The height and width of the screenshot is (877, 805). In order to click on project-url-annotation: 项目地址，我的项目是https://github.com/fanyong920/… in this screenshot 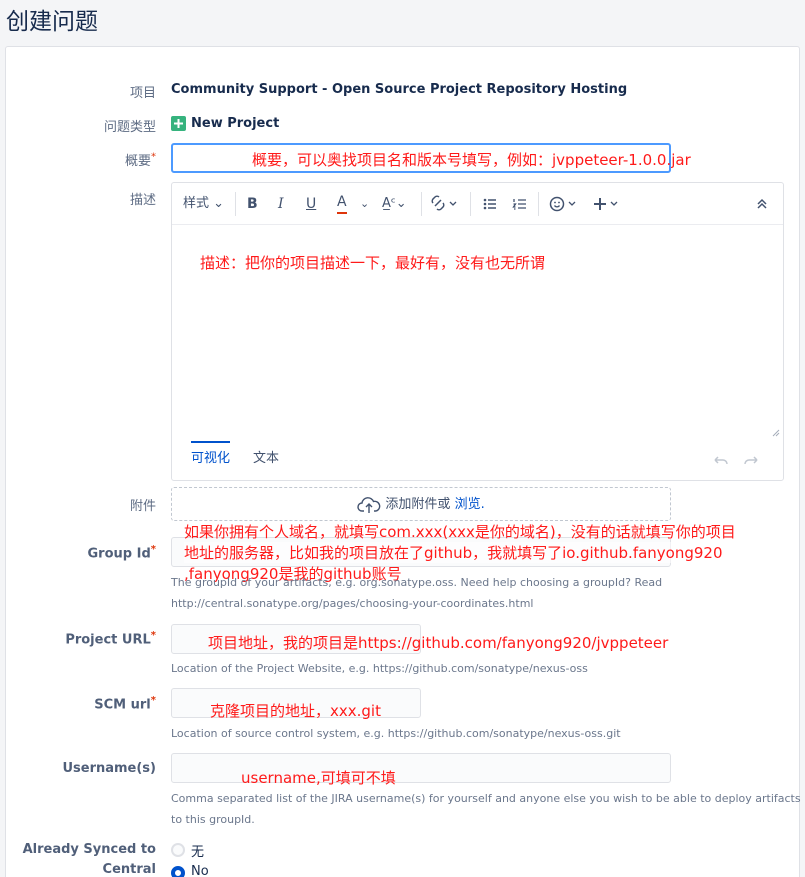, I will do `click(438, 643)`.